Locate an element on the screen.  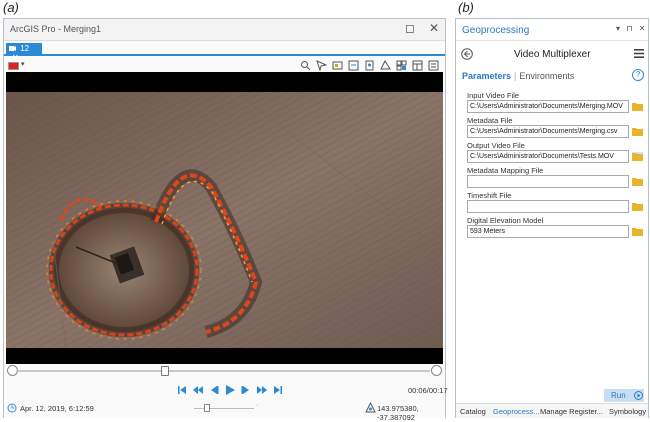
tool-tabs: Parameters | Environments is located at coordinates (518, 76).